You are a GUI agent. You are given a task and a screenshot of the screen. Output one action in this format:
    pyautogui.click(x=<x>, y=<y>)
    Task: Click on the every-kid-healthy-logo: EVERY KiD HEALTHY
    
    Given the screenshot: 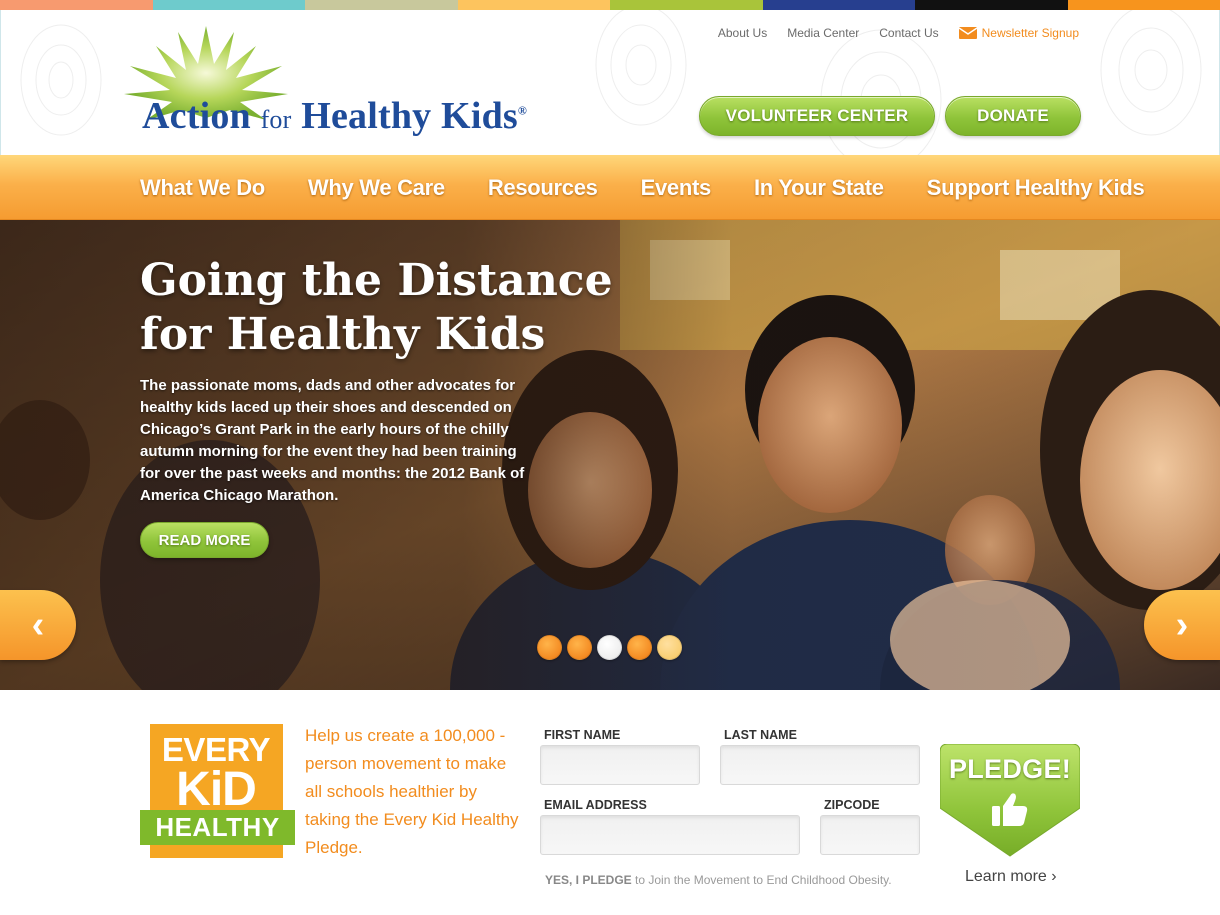 What is the action you would take?
    pyautogui.click(x=217, y=791)
    